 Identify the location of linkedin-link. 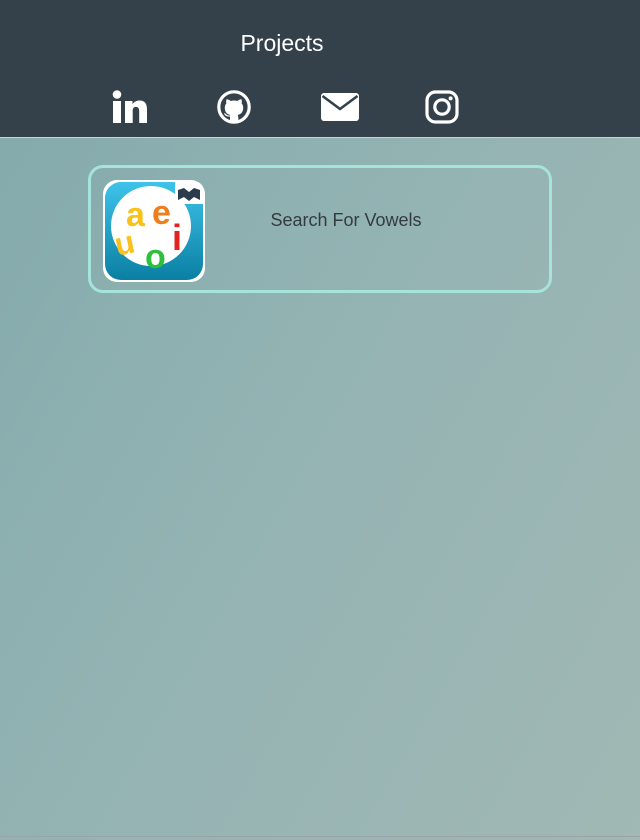
(130, 107).